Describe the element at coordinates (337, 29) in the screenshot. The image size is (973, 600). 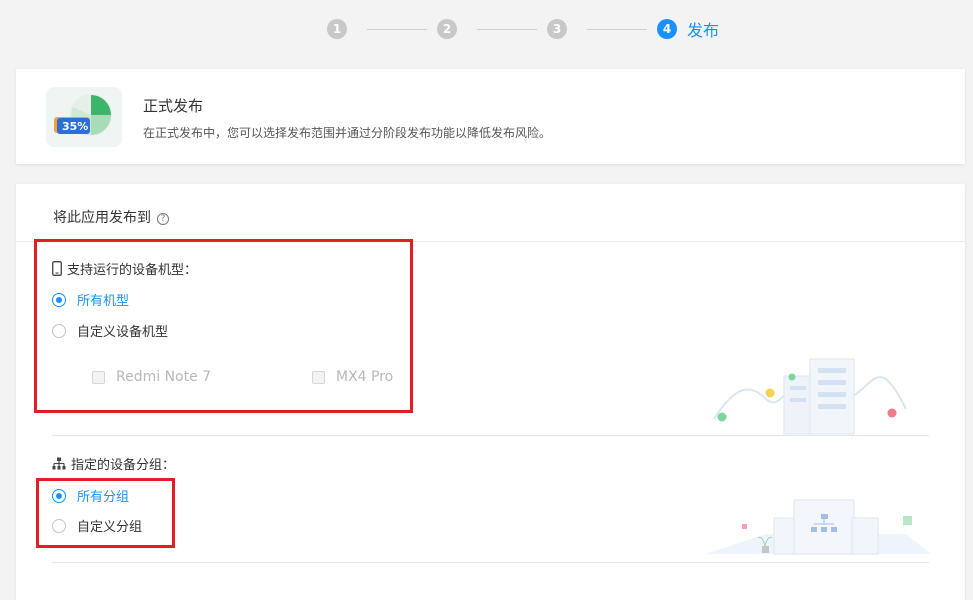
I see `step-1: 1` at that location.